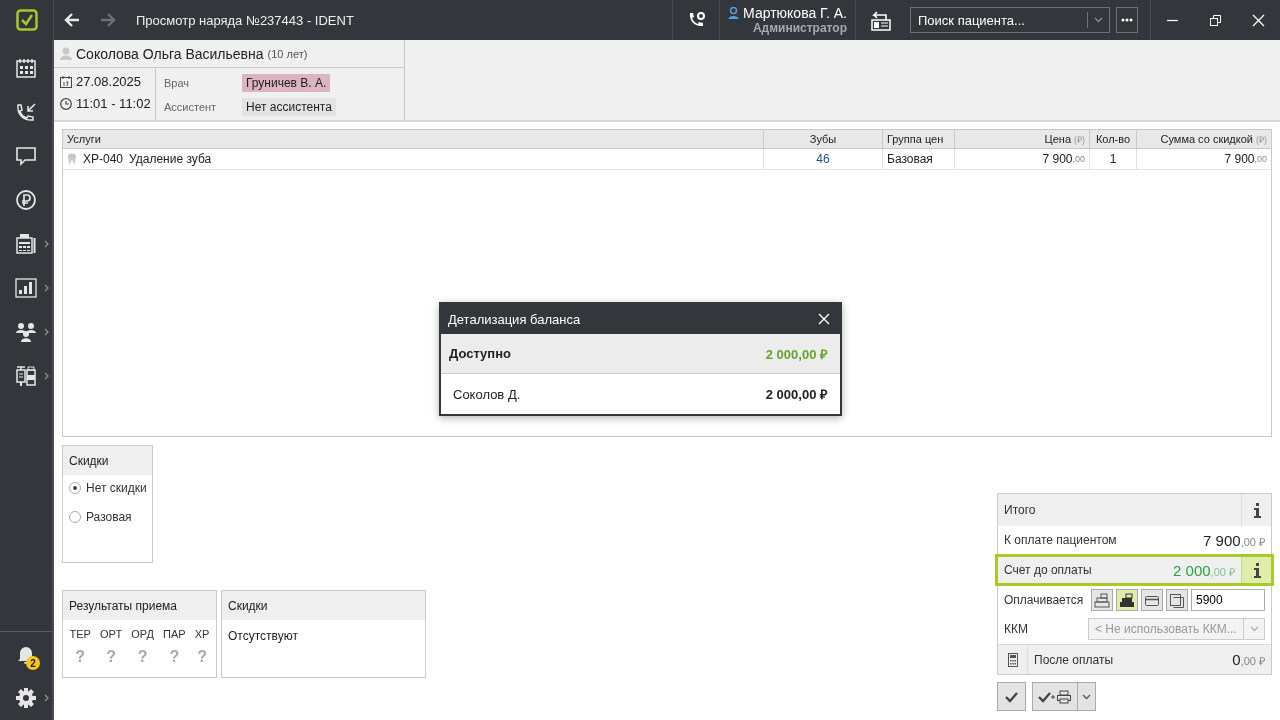 The image size is (1280, 720). I want to click on panel-title: Скидки, so click(323, 605).